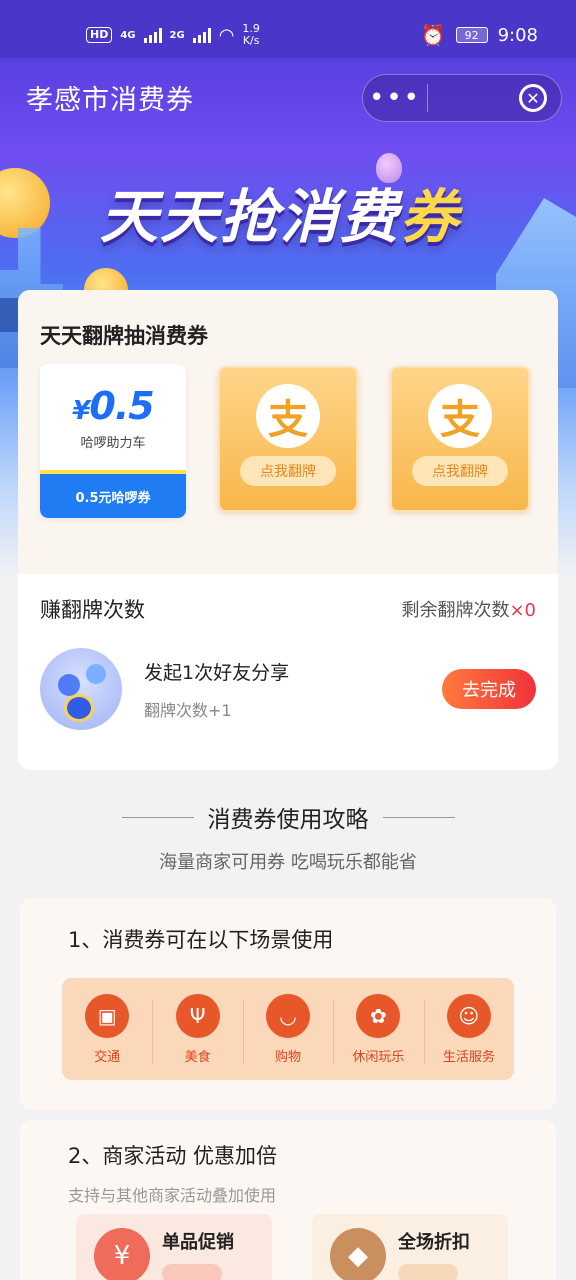  What do you see at coordinates (468, 1015) in the screenshot?
I see `smile-icon: ☺` at bounding box center [468, 1015].